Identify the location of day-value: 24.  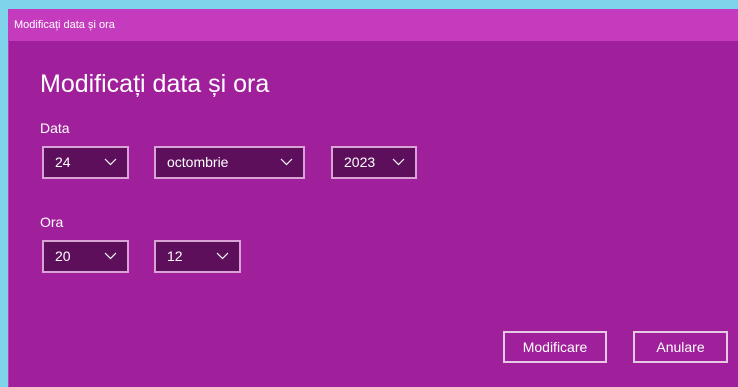
(63, 162).